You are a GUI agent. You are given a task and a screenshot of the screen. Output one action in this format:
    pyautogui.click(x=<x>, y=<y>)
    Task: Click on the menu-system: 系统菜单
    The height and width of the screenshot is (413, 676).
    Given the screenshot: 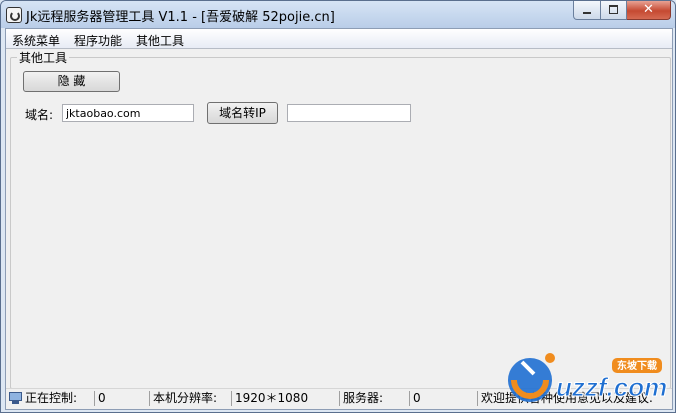 What is the action you would take?
    pyautogui.click(x=36, y=40)
    